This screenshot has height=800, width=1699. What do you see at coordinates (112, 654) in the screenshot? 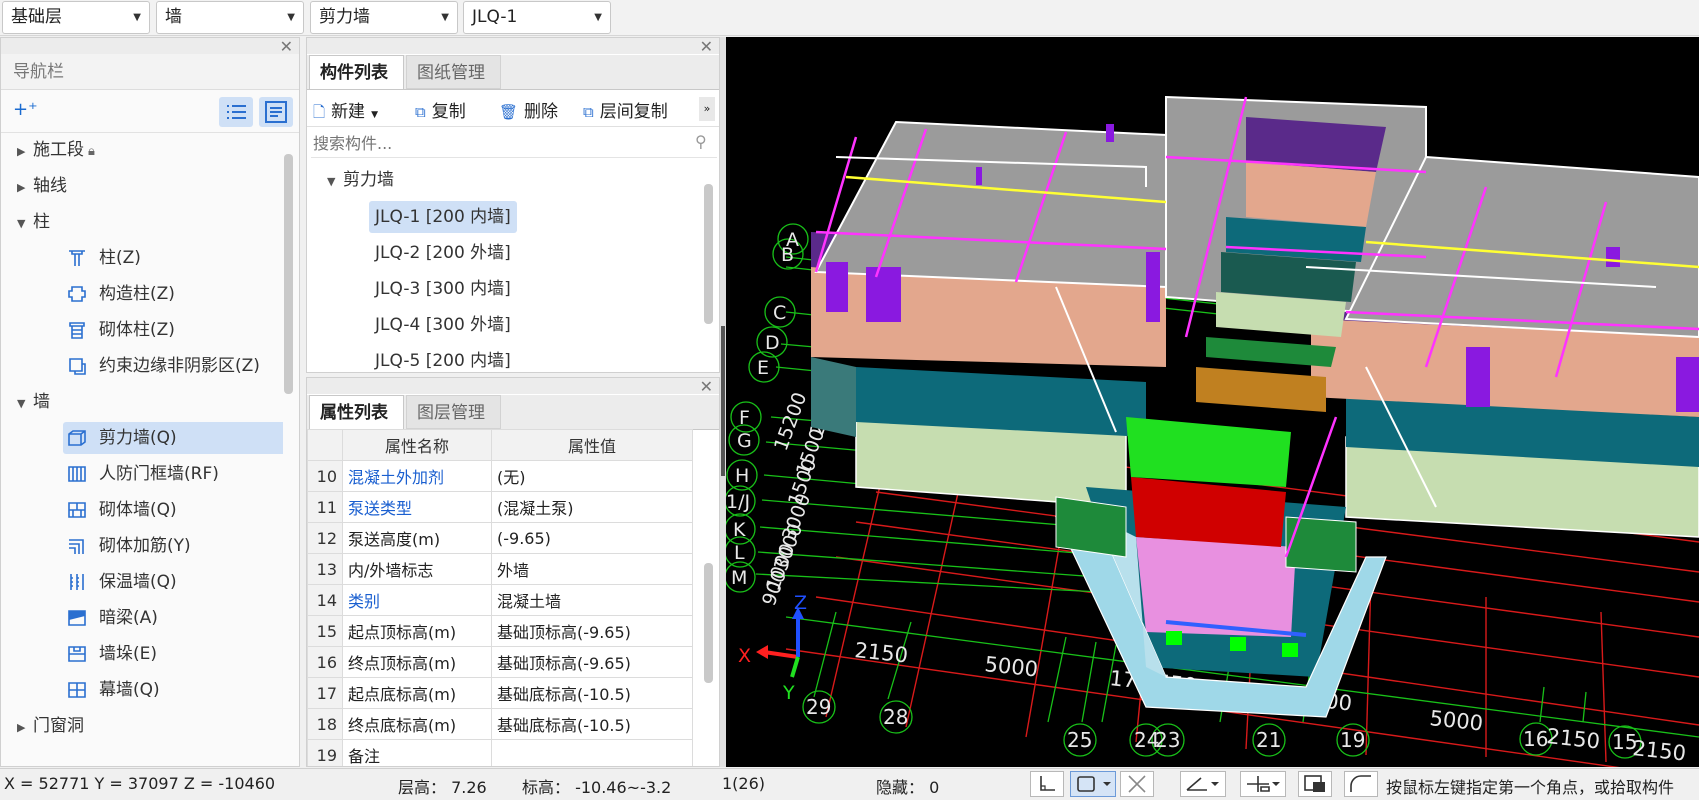
I see `nav-item-wall-pier: 墙垛(E)` at bounding box center [112, 654].